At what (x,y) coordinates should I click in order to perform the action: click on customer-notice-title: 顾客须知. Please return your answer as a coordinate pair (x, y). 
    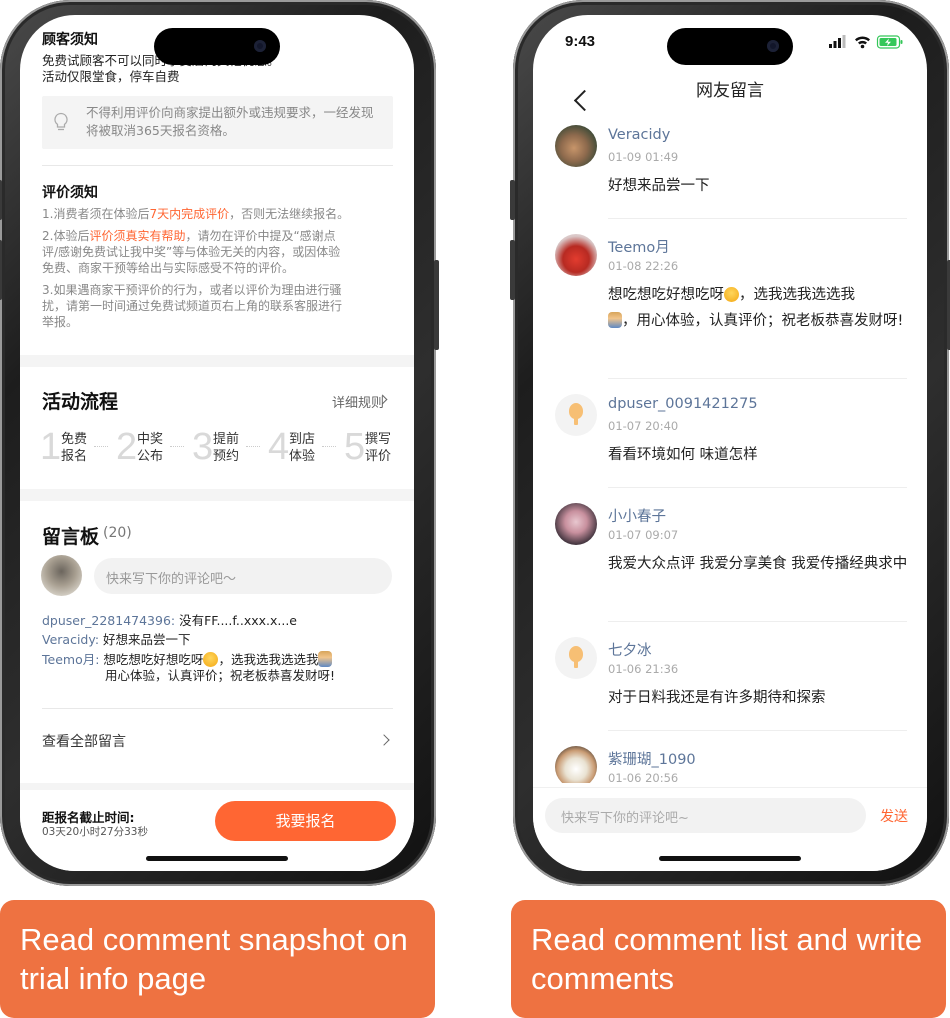
    Looking at the image, I should click on (70, 40).